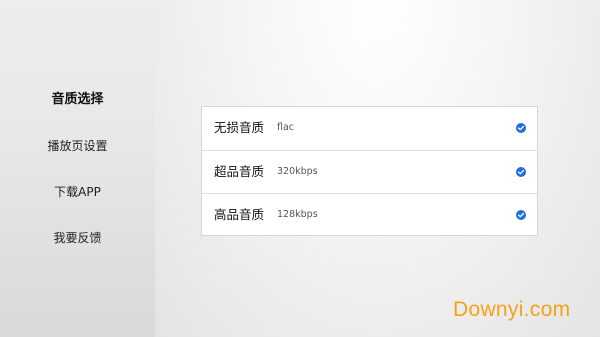  Describe the element at coordinates (369, 214) in the screenshot. I see `quality-option-high: 高品音质 128kbps` at that location.